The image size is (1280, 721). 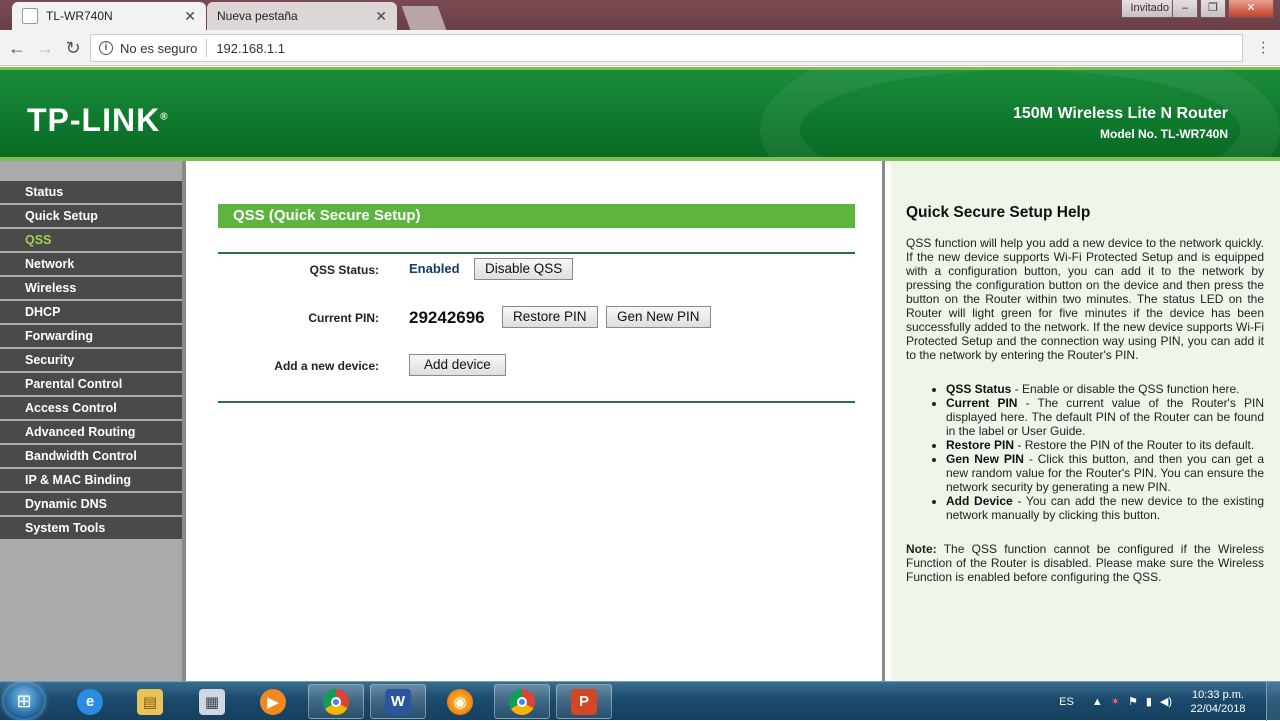 I want to click on guest-badge: Invitado, so click(x=1149, y=9).